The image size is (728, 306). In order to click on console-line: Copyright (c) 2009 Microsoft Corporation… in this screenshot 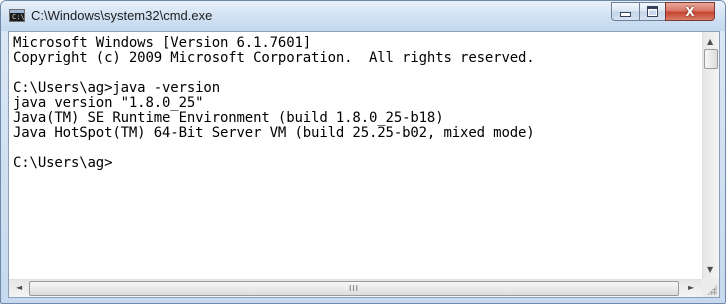, I will do `click(274, 58)`.